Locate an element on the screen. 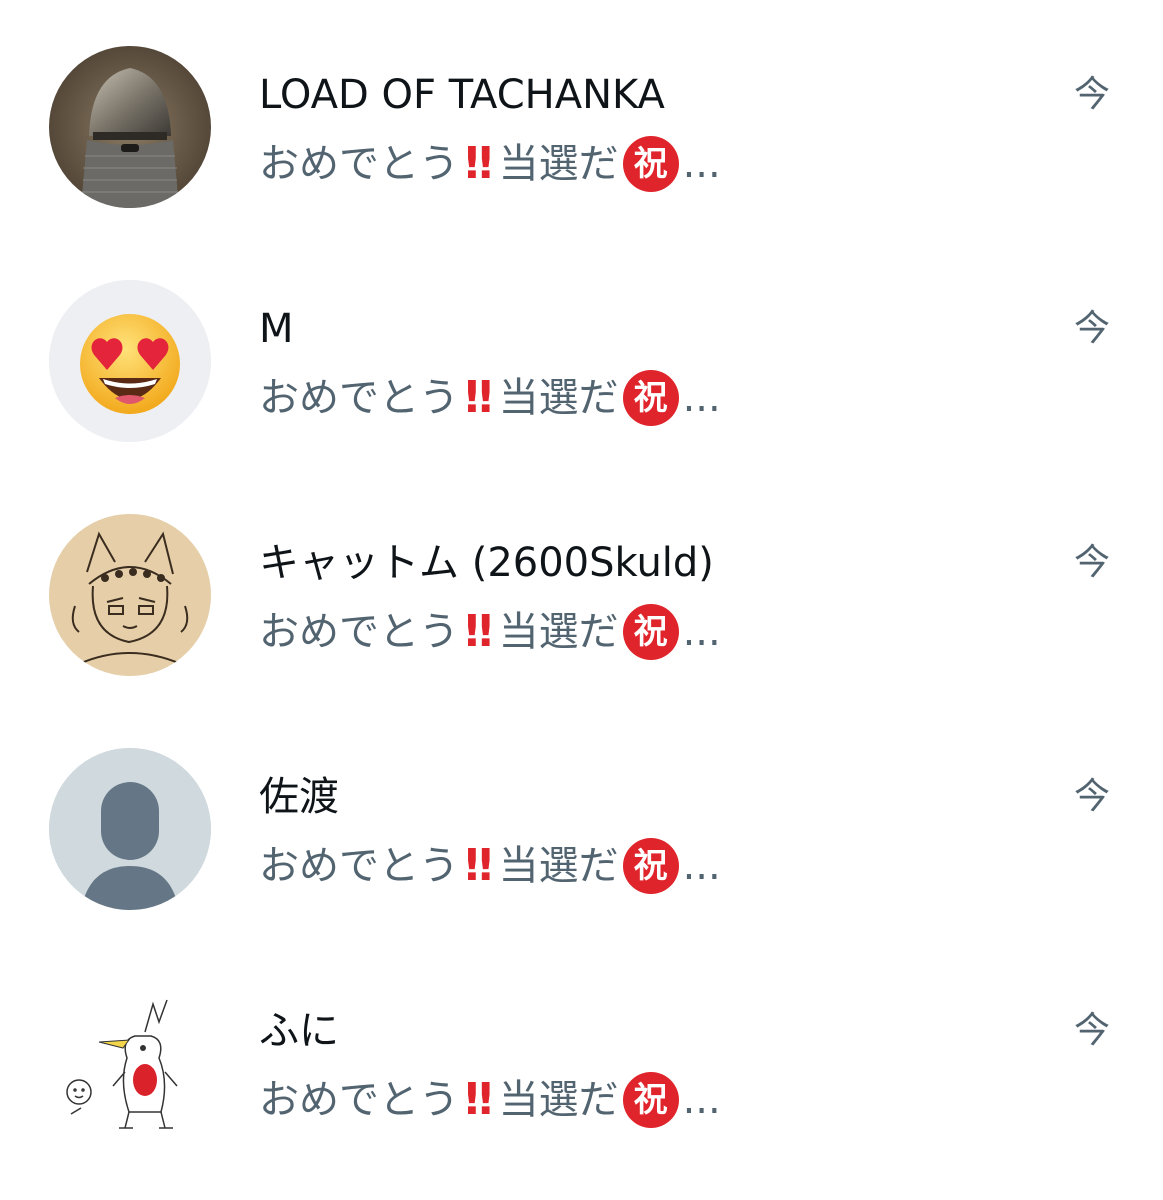  sketch-character-avatar is located at coordinates (130, 595).